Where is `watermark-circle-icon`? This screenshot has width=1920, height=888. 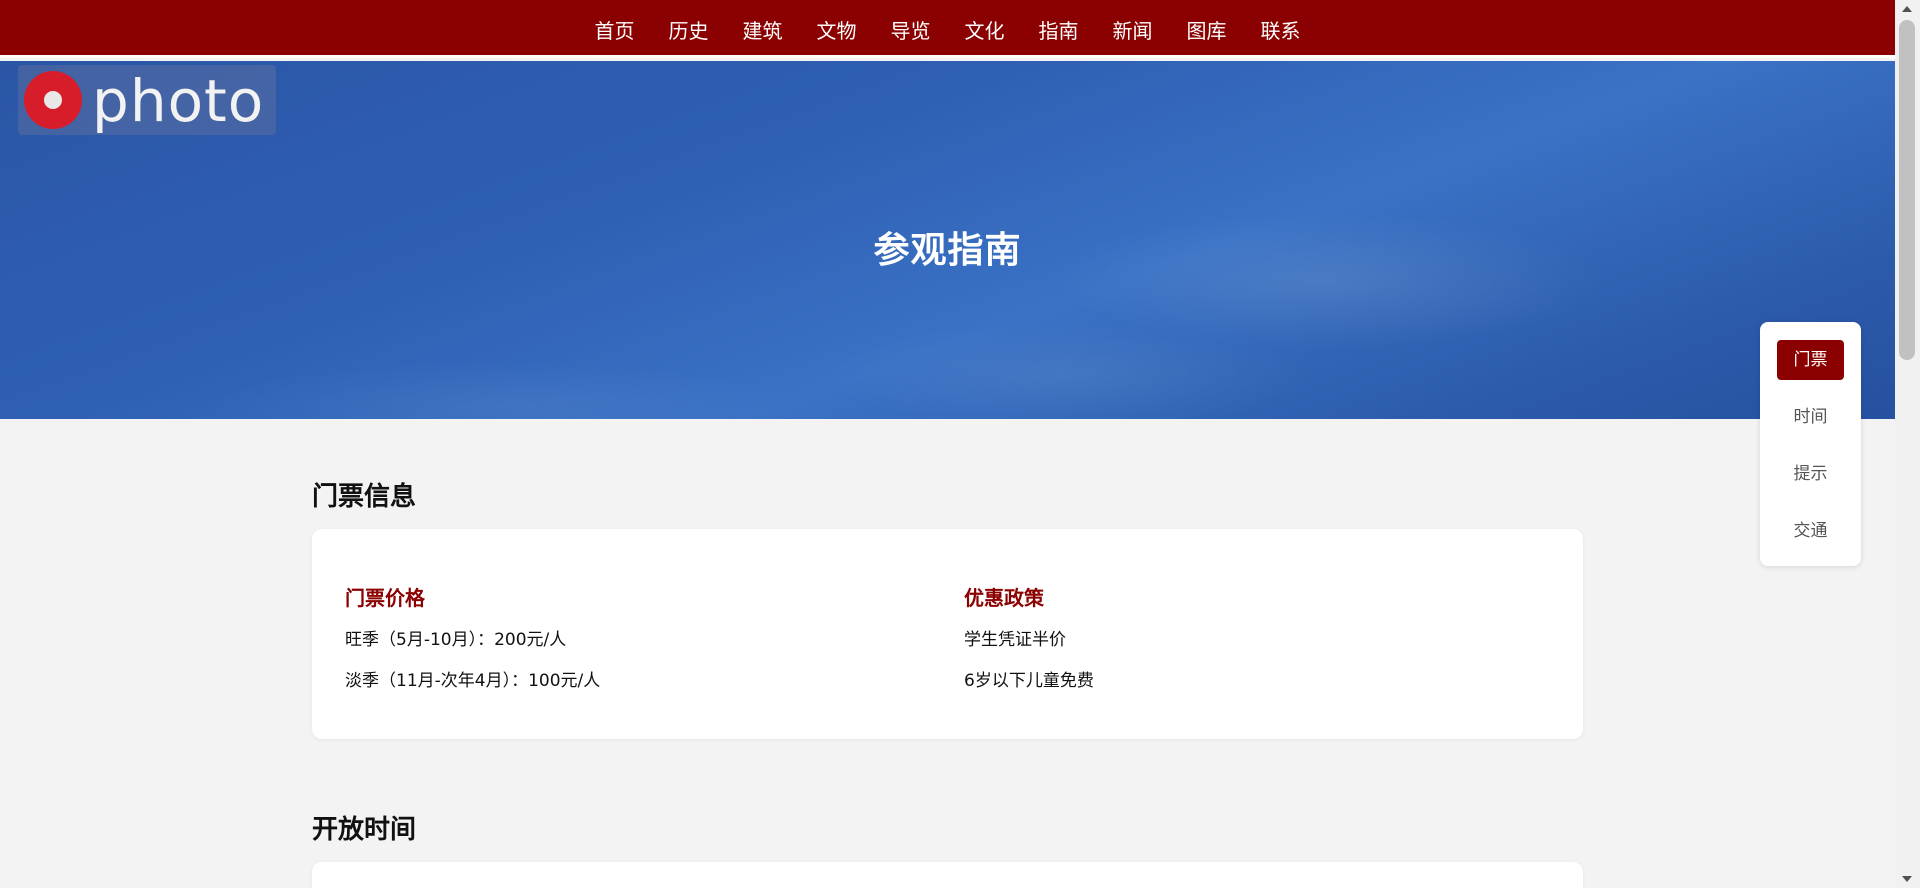 watermark-circle-icon is located at coordinates (53, 100).